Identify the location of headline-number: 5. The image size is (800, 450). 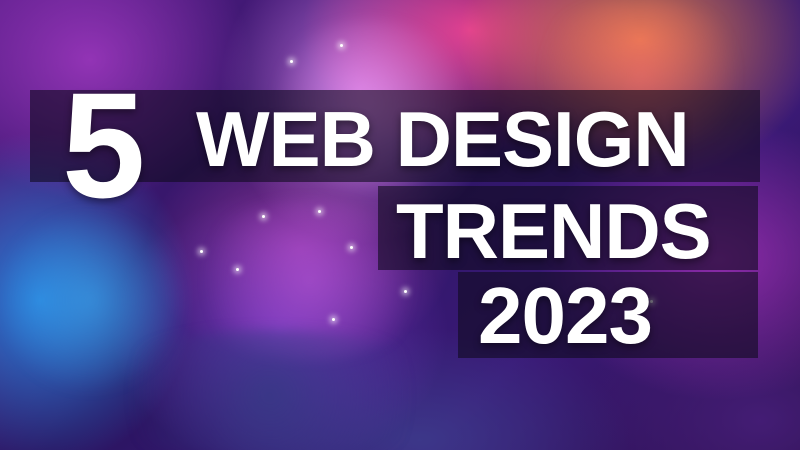
(103, 145).